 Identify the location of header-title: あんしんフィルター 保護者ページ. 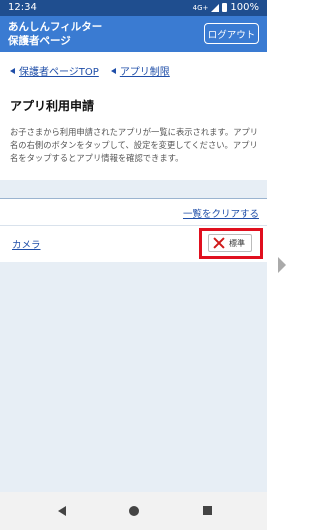
(55, 34).